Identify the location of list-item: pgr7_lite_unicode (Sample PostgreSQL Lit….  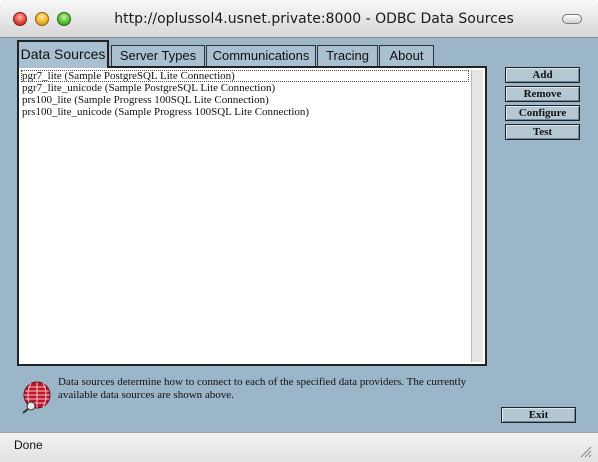
(245, 88).